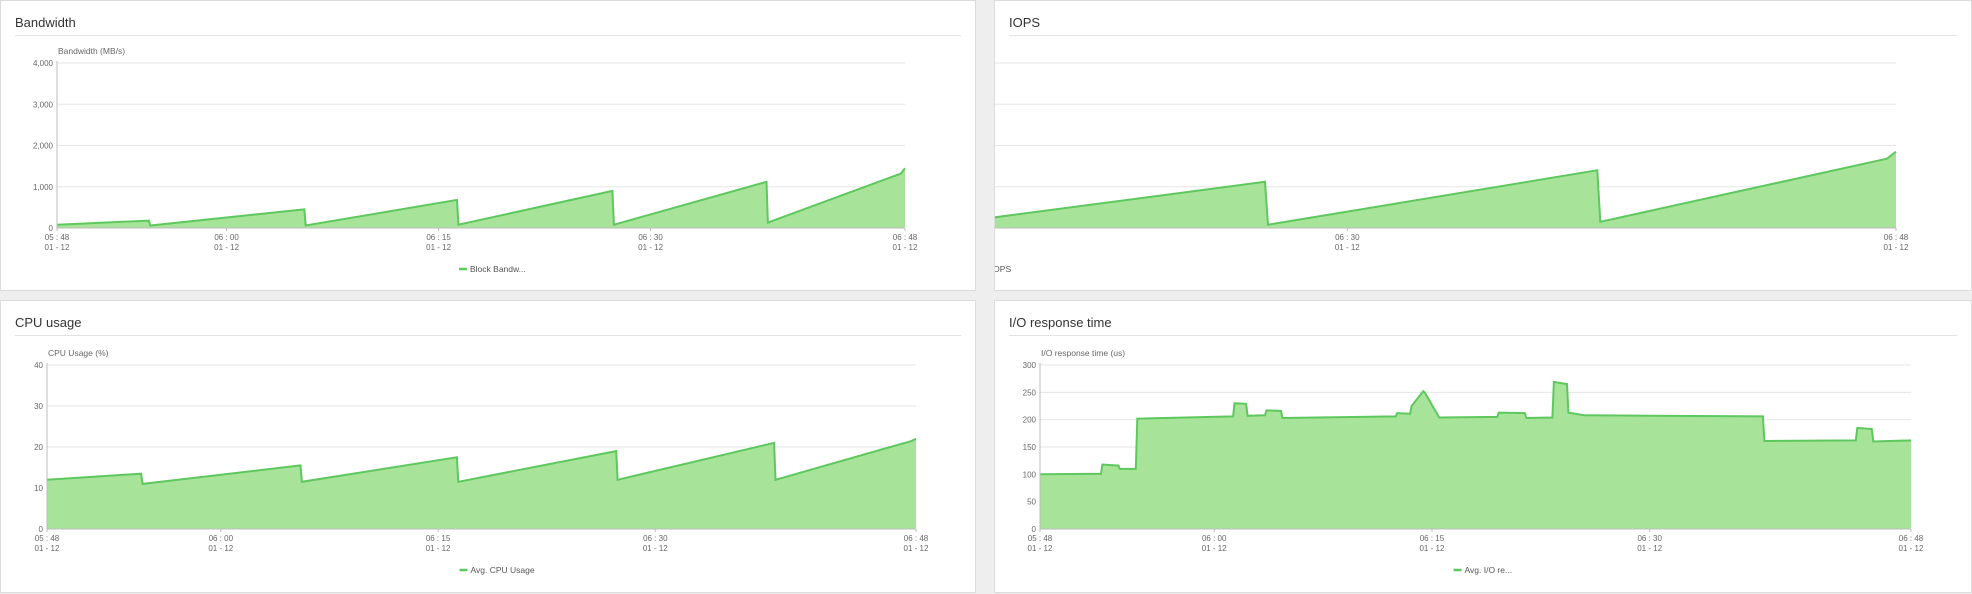 Image resolution: width=1972 pixels, height=594 pixels. What do you see at coordinates (78, 353) in the screenshot?
I see `y-axis-title: CPU Usage (%)` at bounding box center [78, 353].